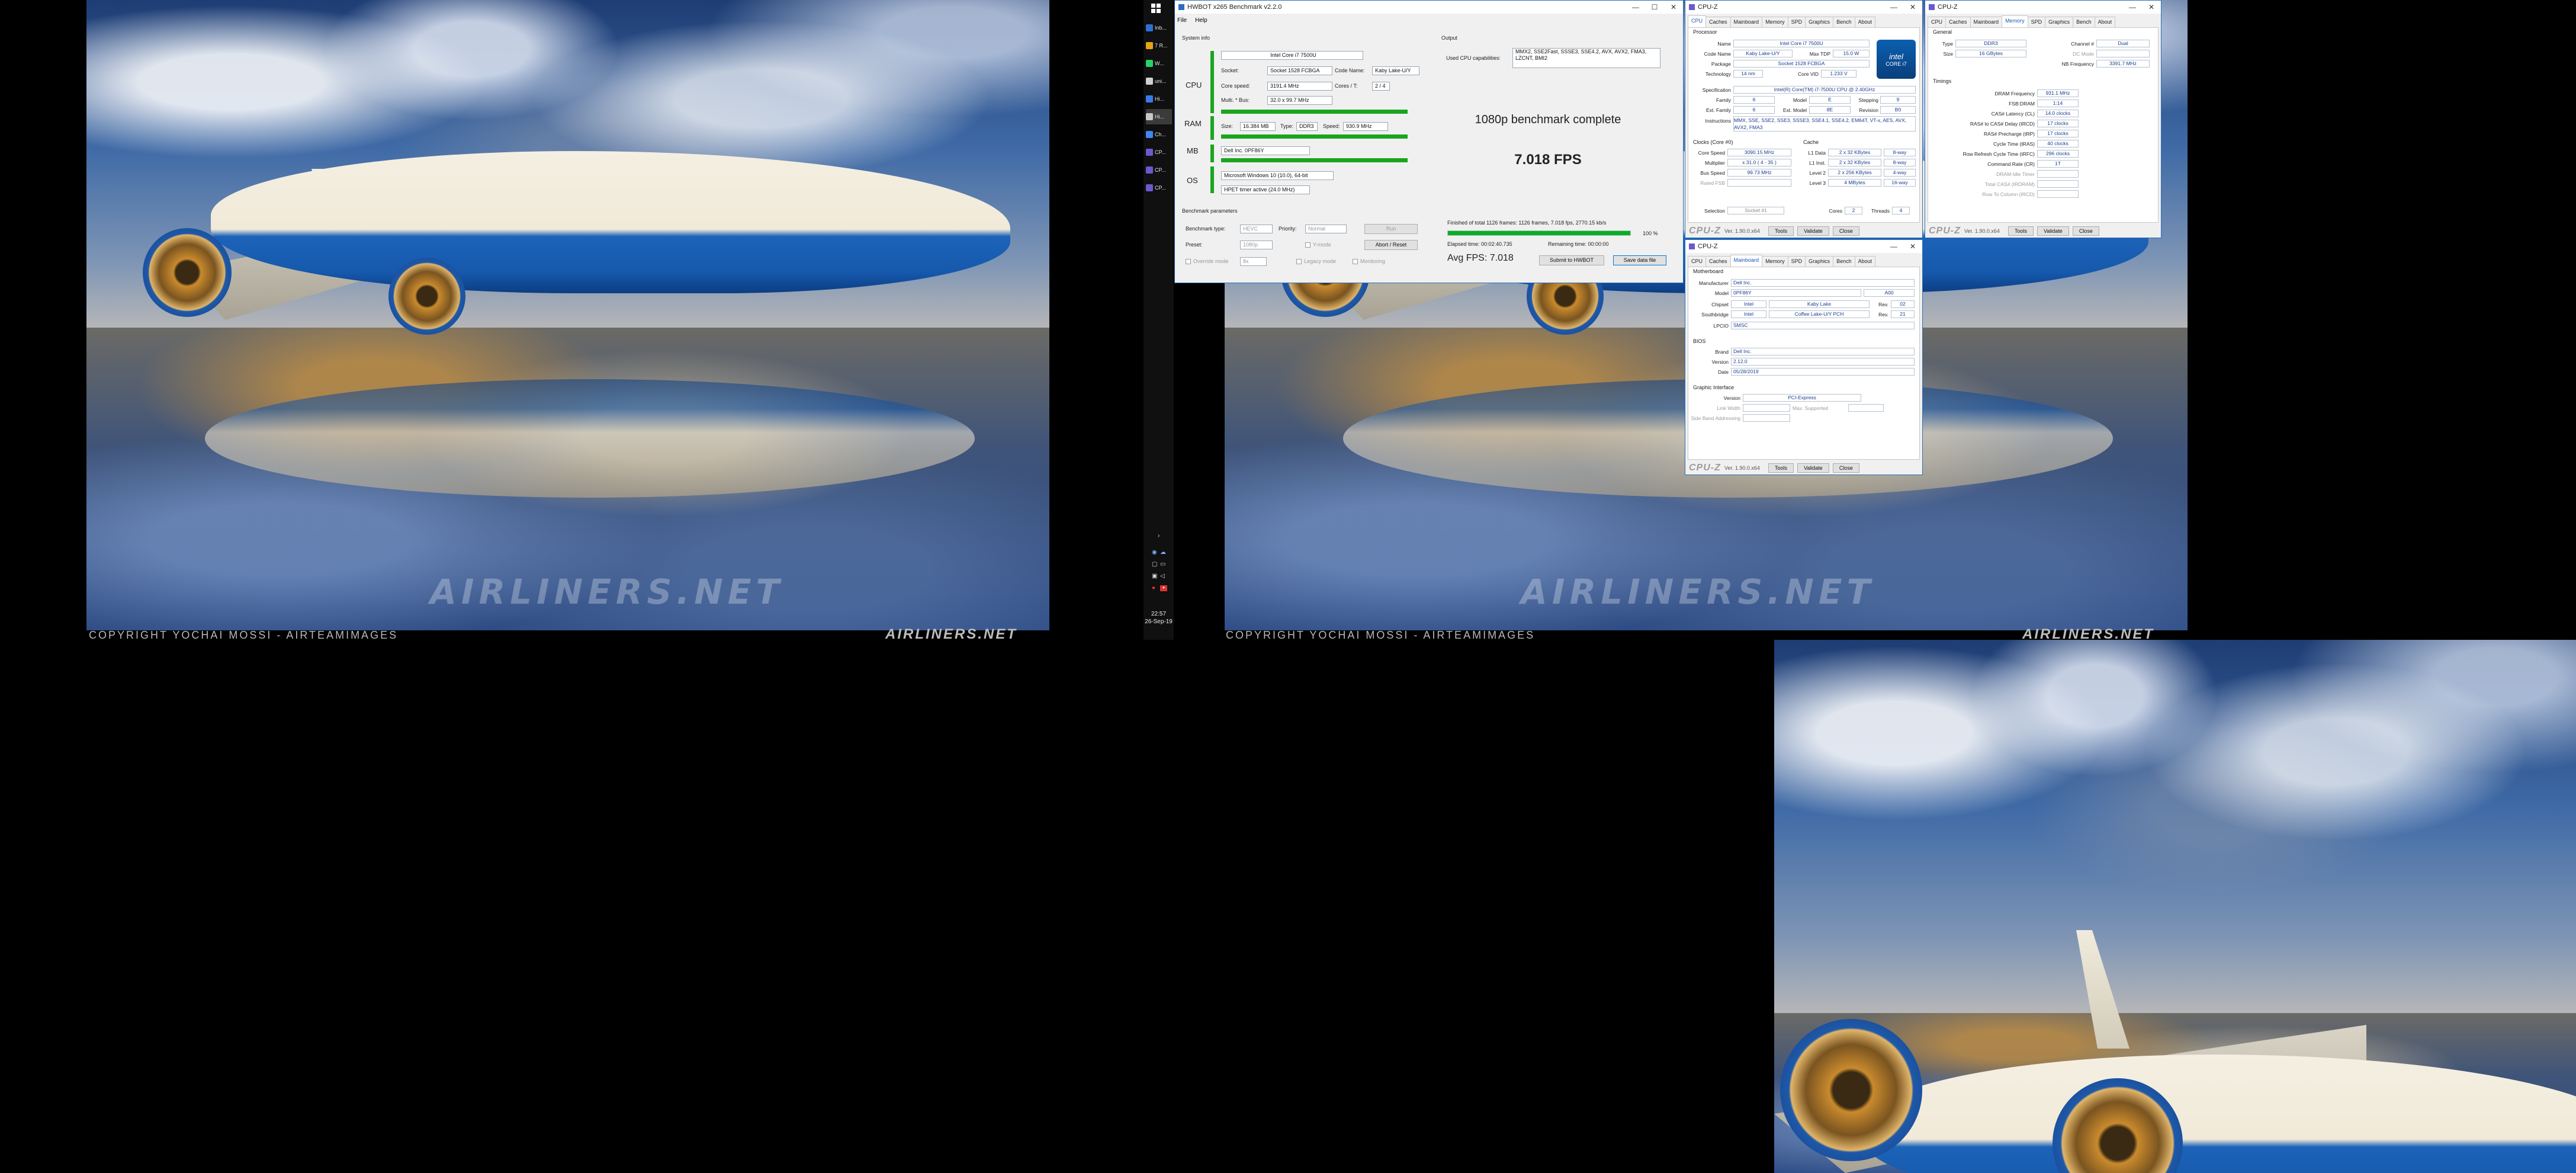 Image resolution: width=2576 pixels, height=1173 pixels. Describe the element at coordinates (1256, 245) in the screenshot. I see `preset-select: 1080p` at that location.